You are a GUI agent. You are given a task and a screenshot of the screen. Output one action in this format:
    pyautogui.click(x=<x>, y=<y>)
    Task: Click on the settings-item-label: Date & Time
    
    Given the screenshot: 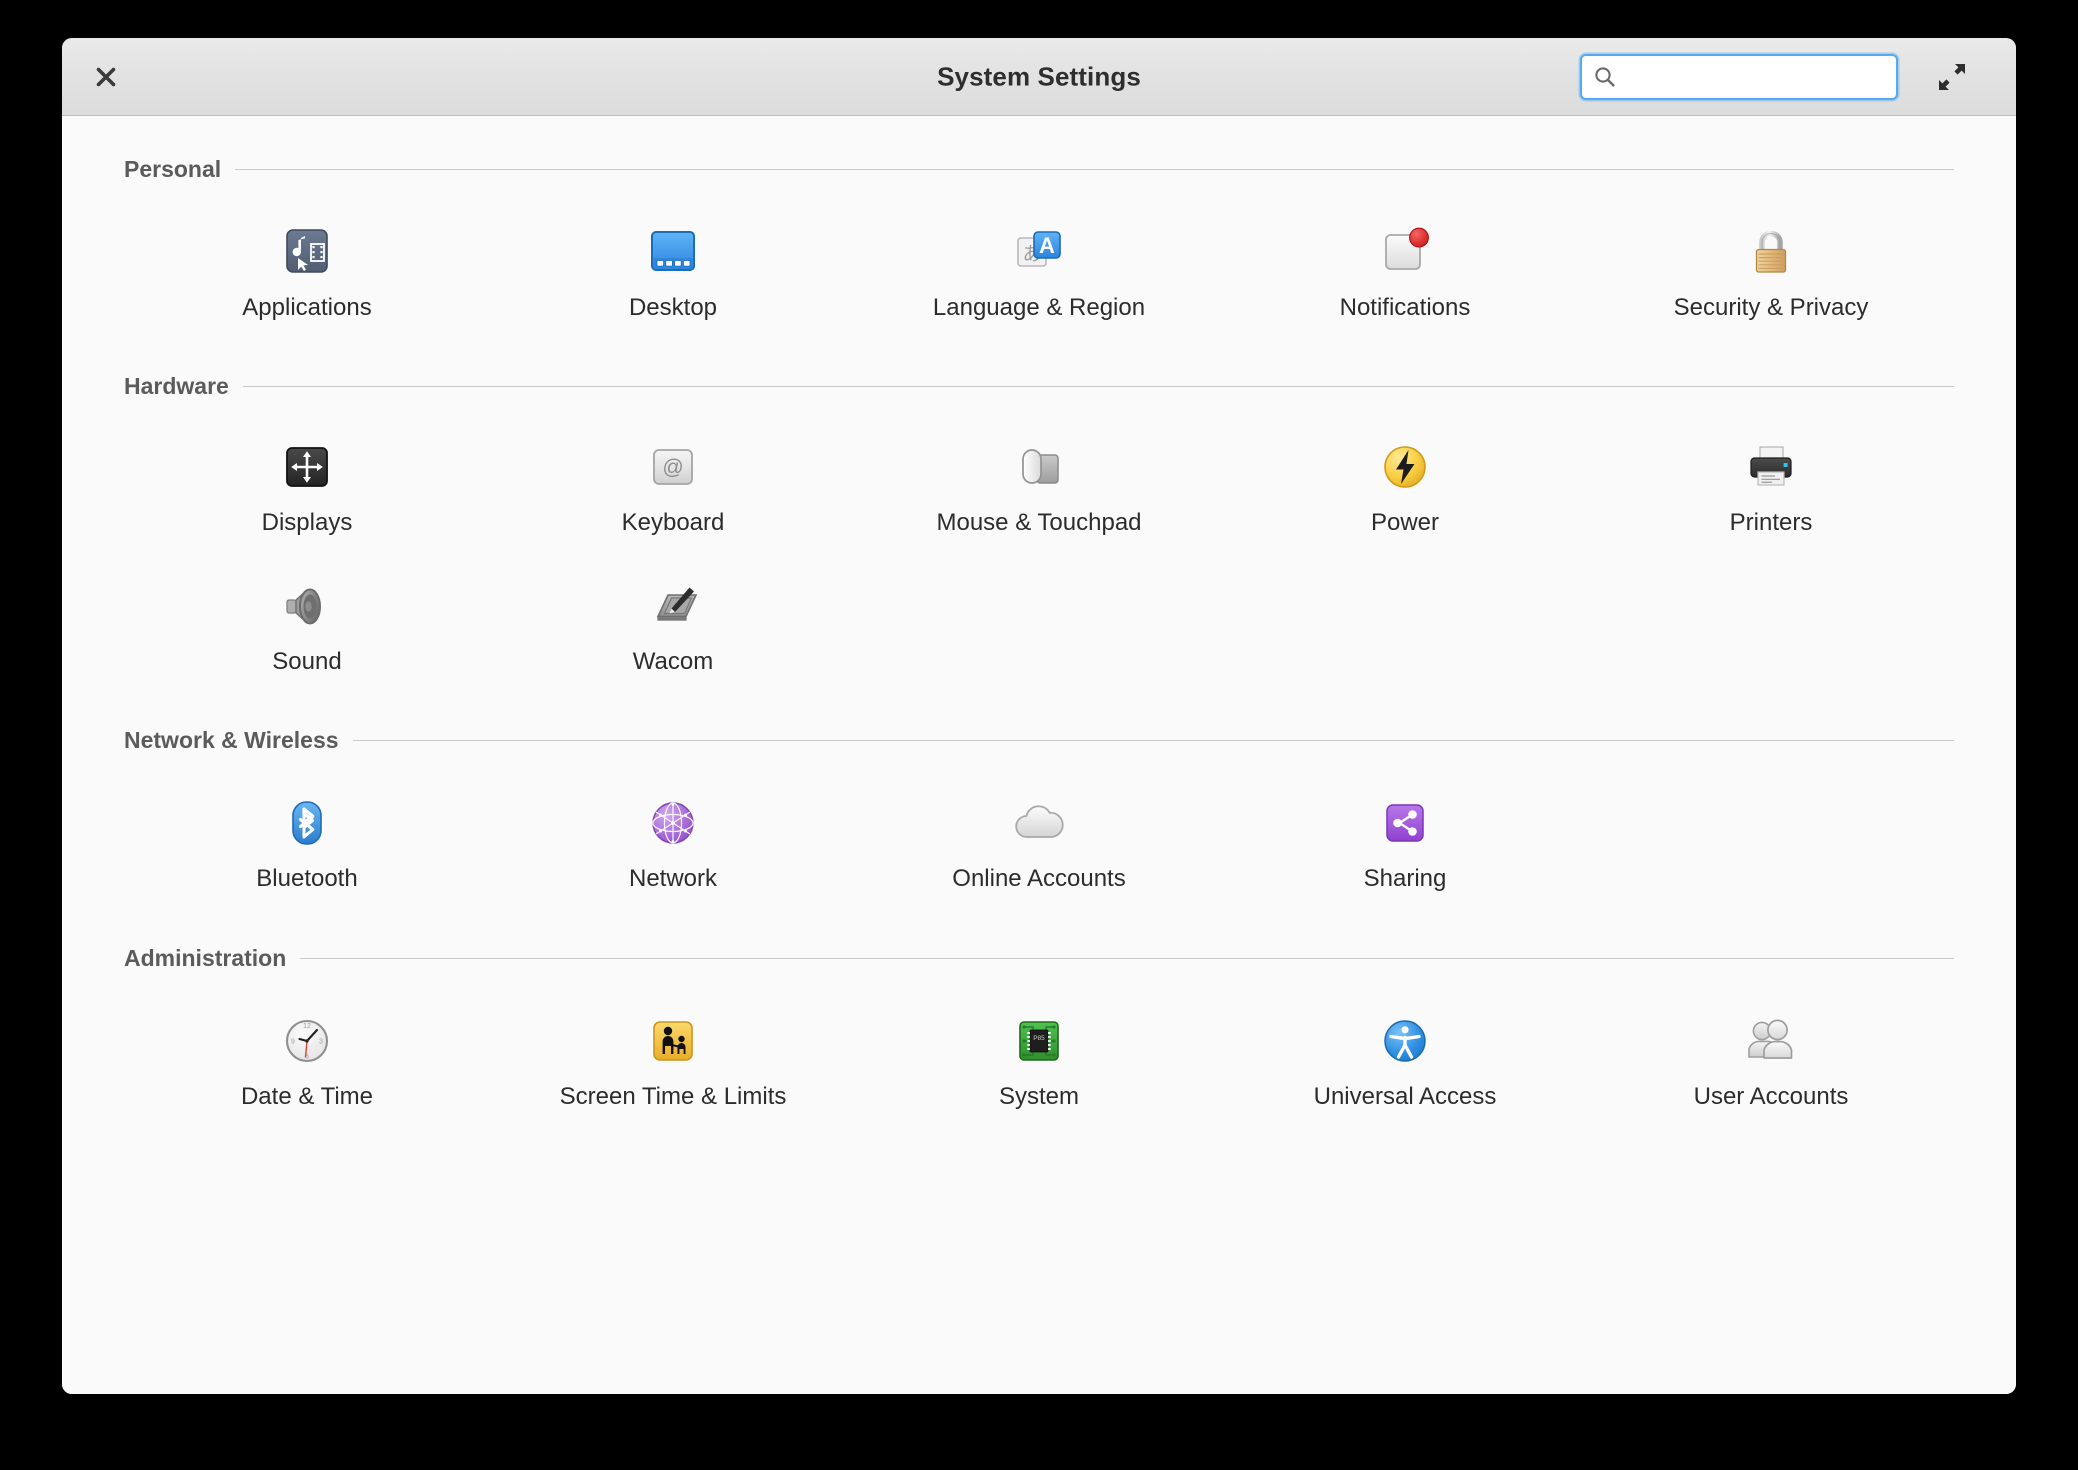 What is the action you would take?
    pyautogui.click(x=307, y=1096)
    